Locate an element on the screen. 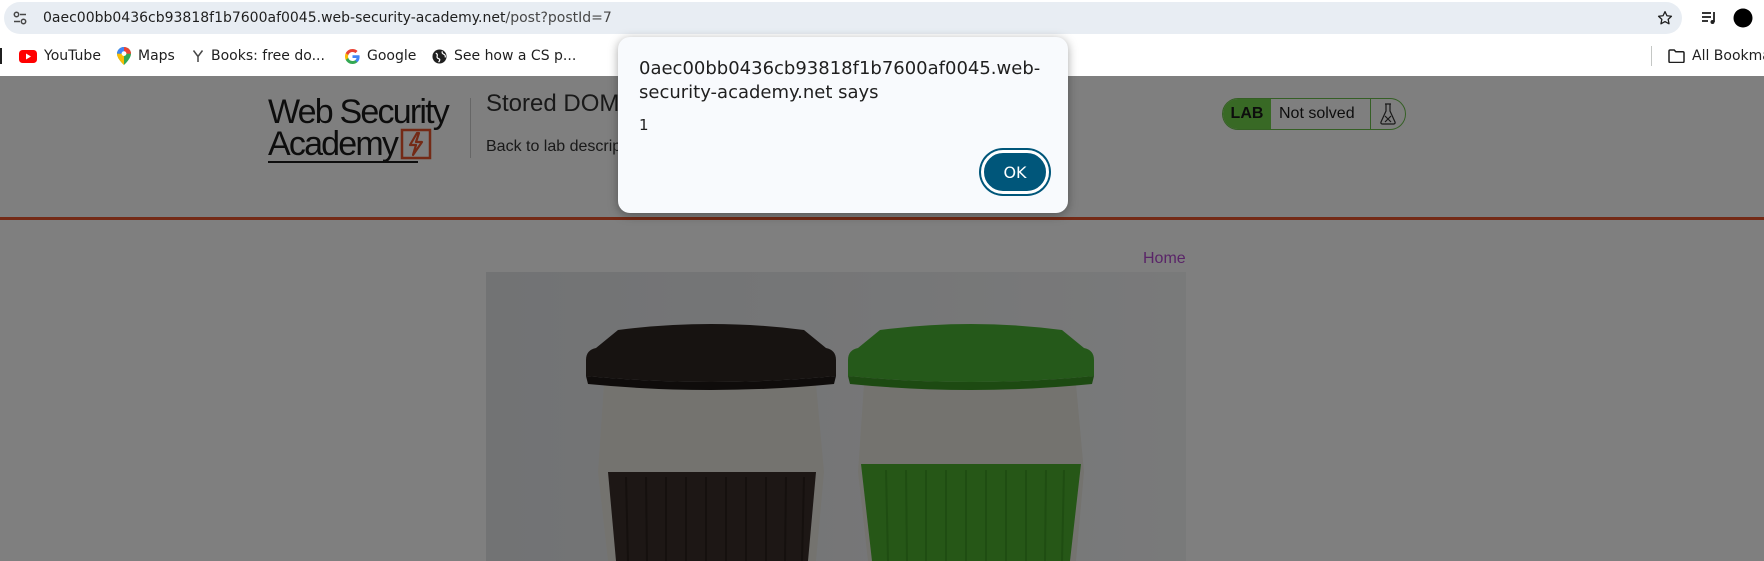 This screenshot has height=561, width=1764. bookmark-all-bookmarks: All Bookma is located at coordinates (1716, 56).